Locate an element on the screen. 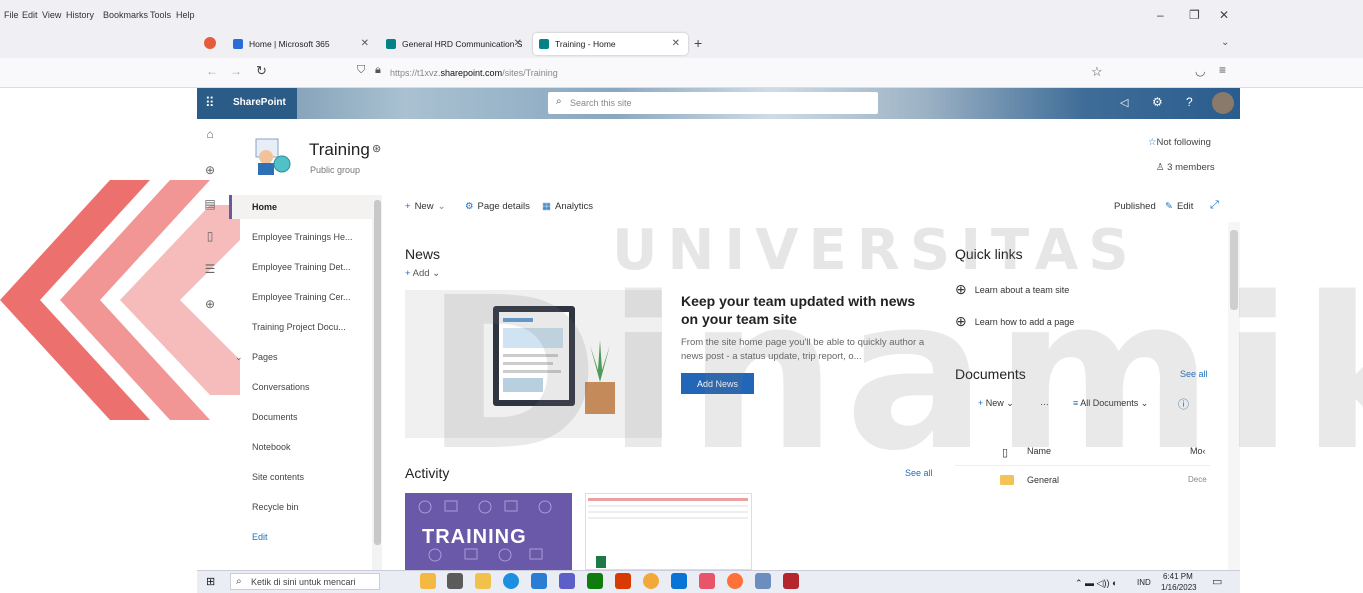  notifications-icon: ▭ is located at coordinates (1217, 581).